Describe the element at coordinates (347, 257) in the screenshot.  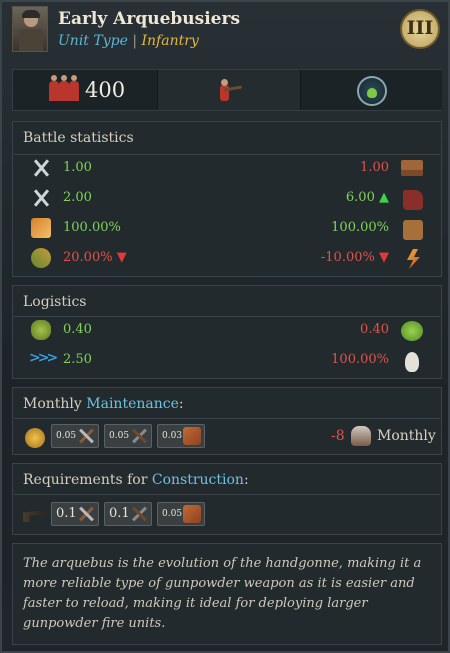
I see `stat-right-value: -10.00%` at that location.